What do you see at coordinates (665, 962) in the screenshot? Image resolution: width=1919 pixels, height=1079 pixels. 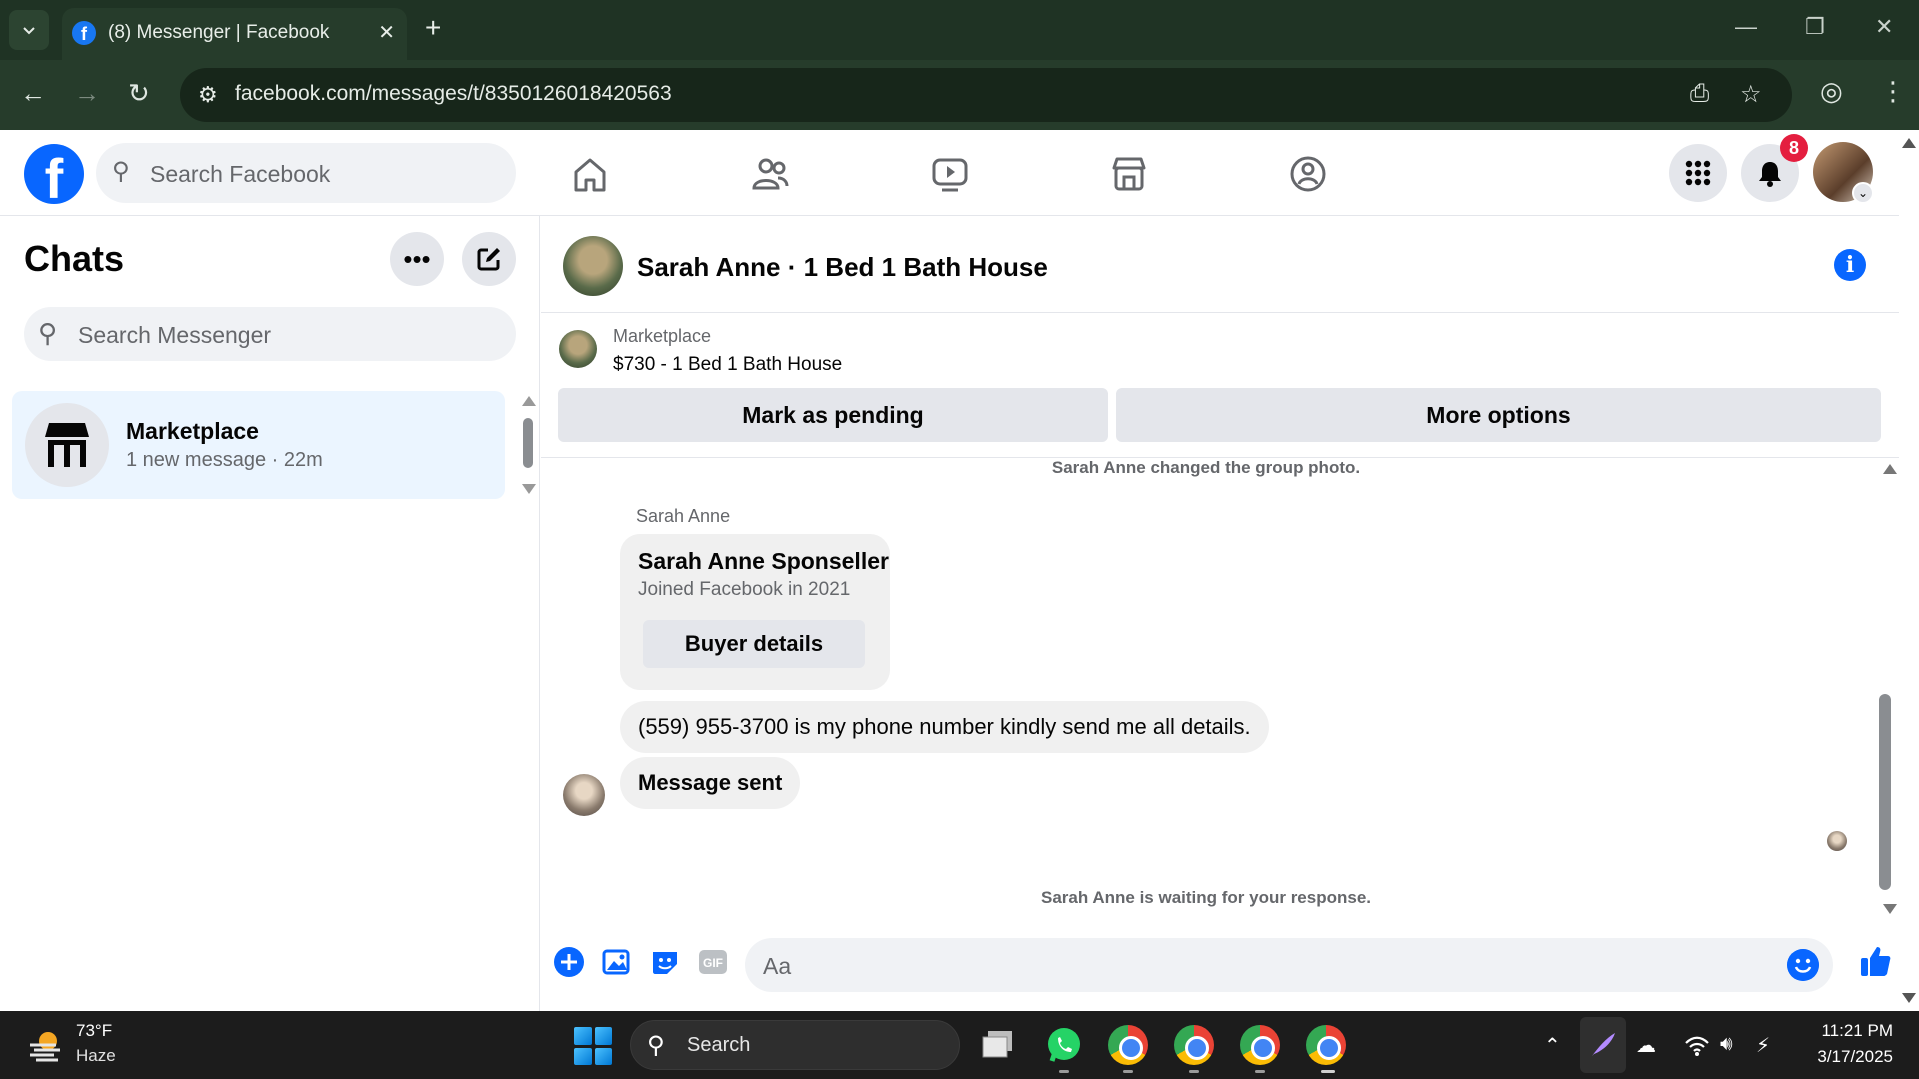 I see `sticker-icon` at bounding box center [665, 962].